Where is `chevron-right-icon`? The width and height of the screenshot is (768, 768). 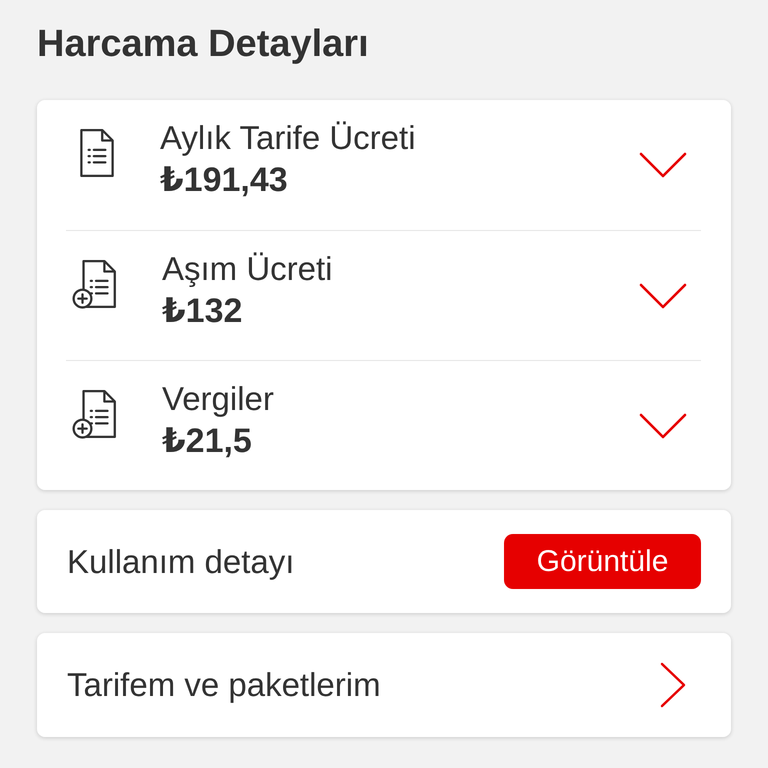
chevron-right-icon is located at coordinates (673, 685).